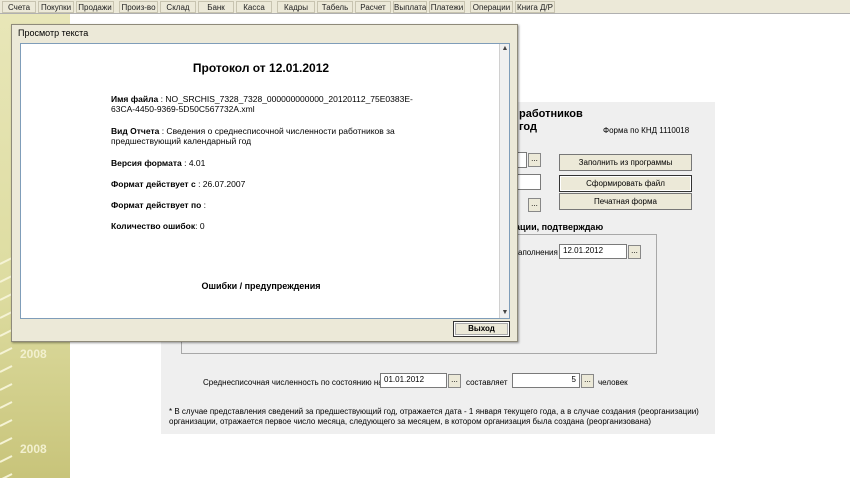 This screenshot has height=478, width=850. I want to click on report-type-label: Вид Отчета, so click(135, 131).